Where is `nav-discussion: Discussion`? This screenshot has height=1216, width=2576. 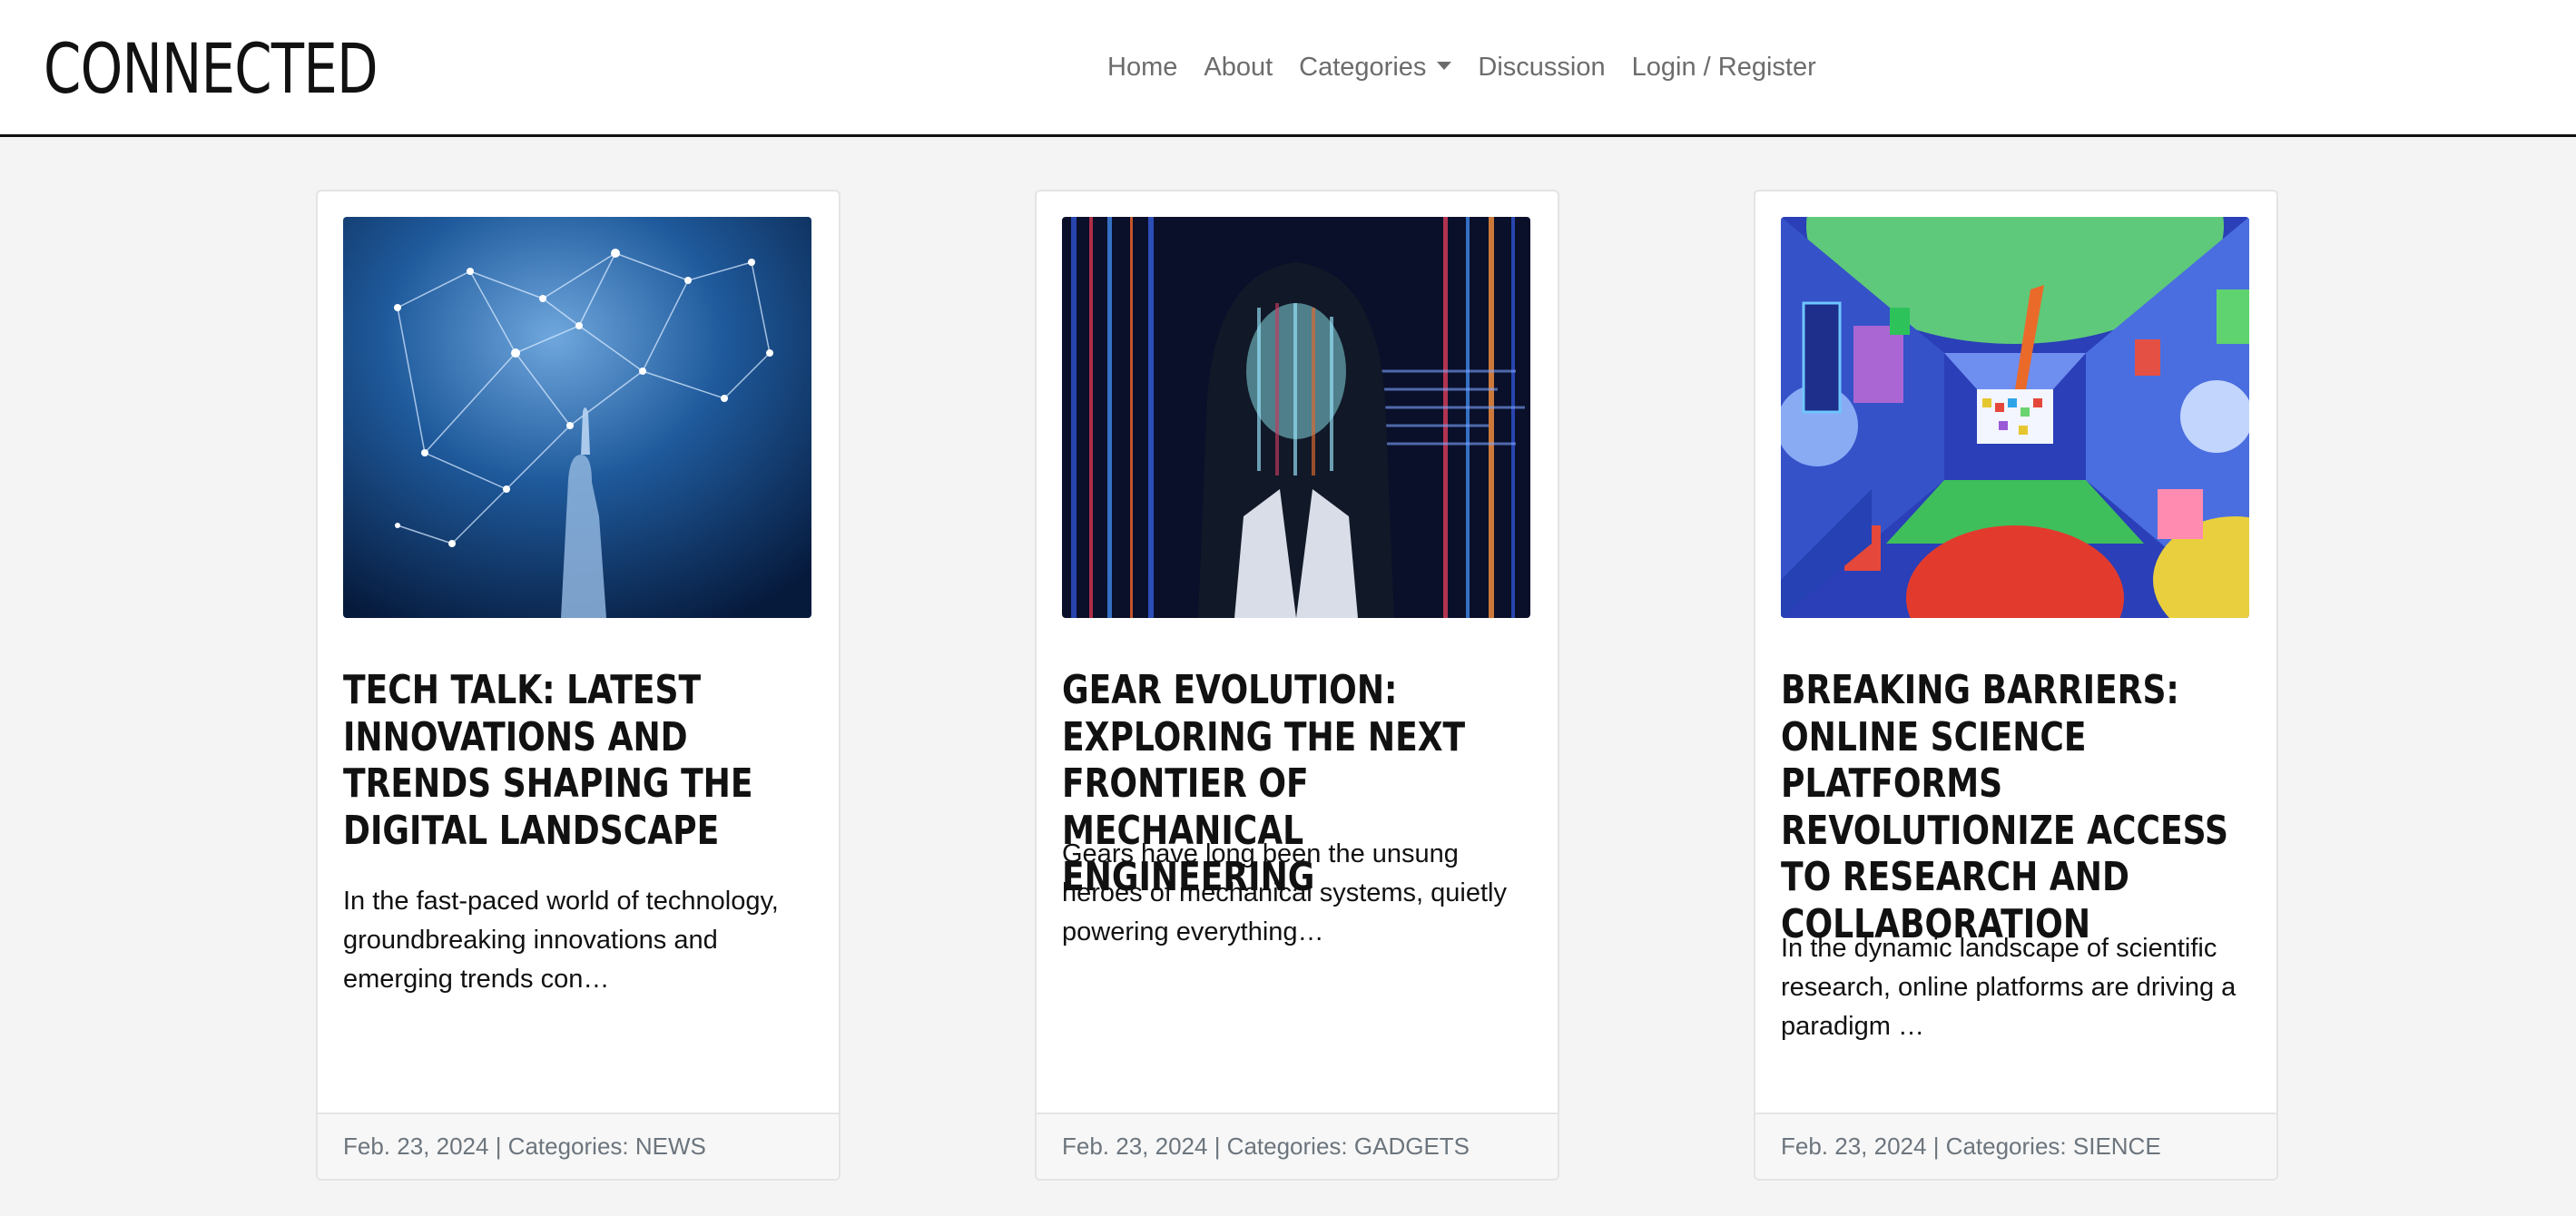 nav-discussion: Discussion is located at coordinates (1541, 67).